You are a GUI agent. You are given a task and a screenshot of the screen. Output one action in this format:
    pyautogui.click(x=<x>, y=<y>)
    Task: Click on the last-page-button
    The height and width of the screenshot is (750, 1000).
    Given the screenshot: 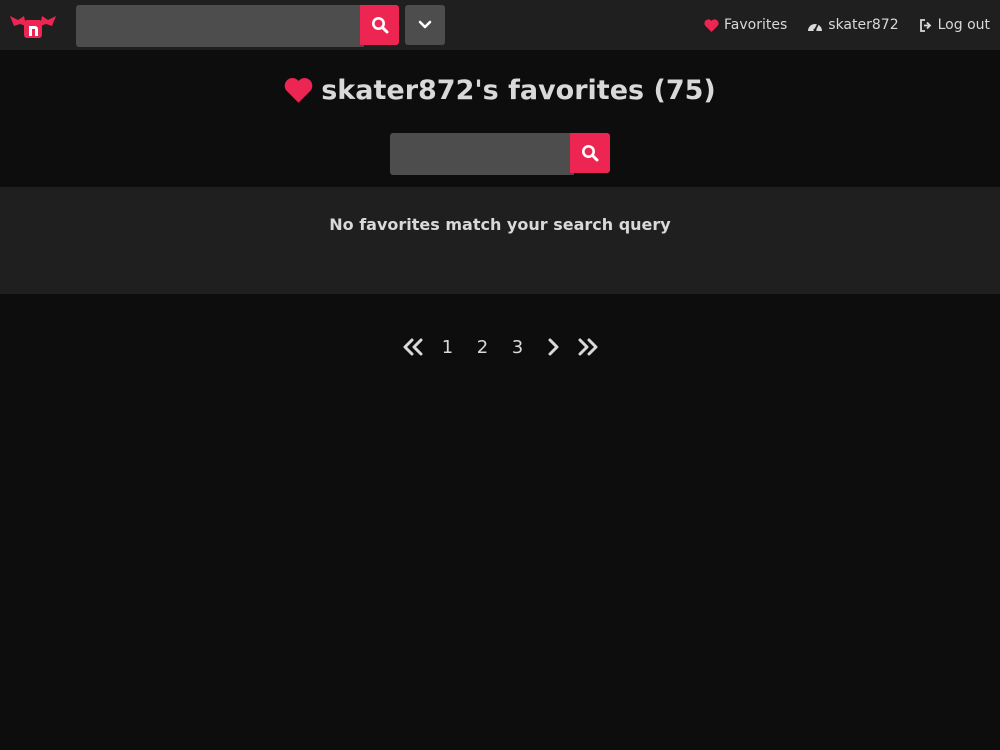 What is the action you would take?
    pyautogui.click(x=587, y=347)
    